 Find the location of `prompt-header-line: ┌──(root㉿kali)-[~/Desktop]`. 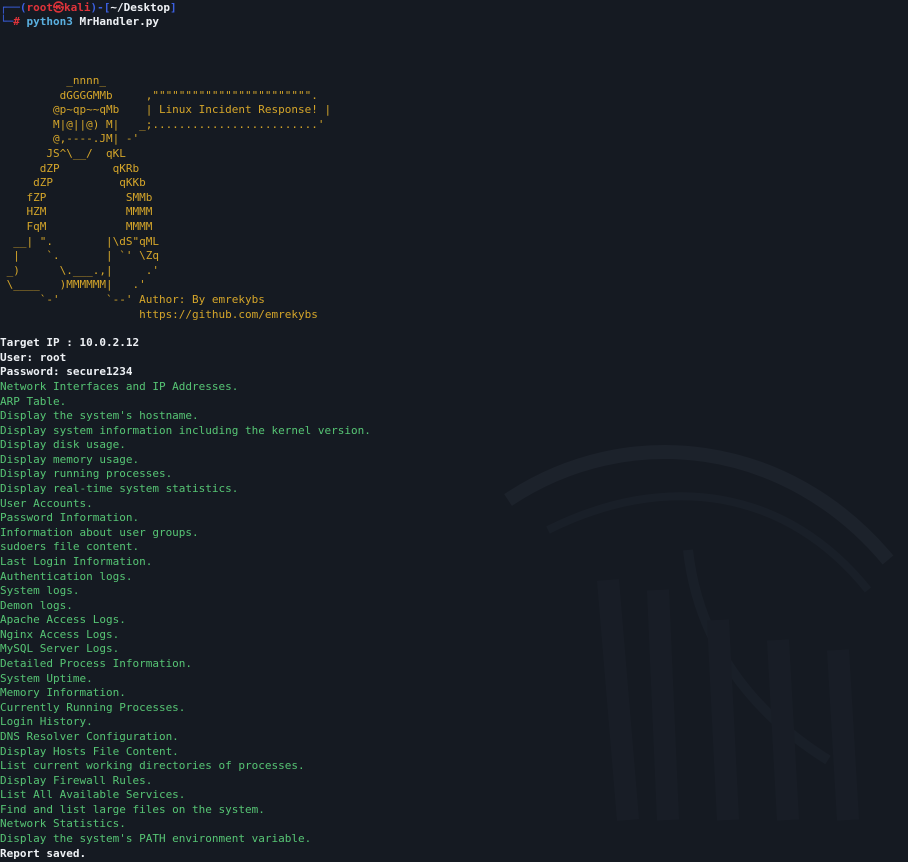

prompt-header-line: ┌──(root㉿kali)-[~/Desktop] is located at coordinates (88, 8).